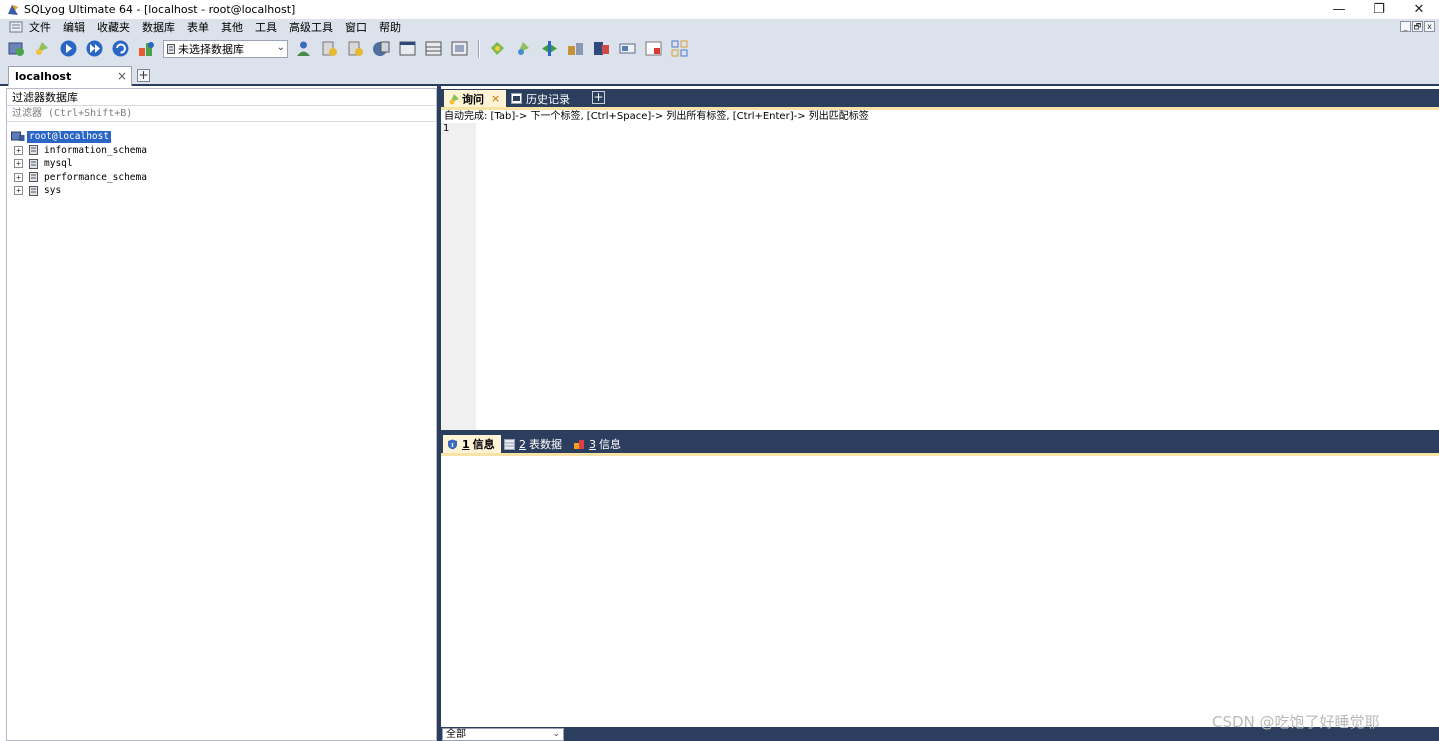 The height and width of the screenshot is (741, 1439). Describe the element at coordinates (70, 76) in the screenshot. I see `connection-tab-localhost: localhost ×` at that location.